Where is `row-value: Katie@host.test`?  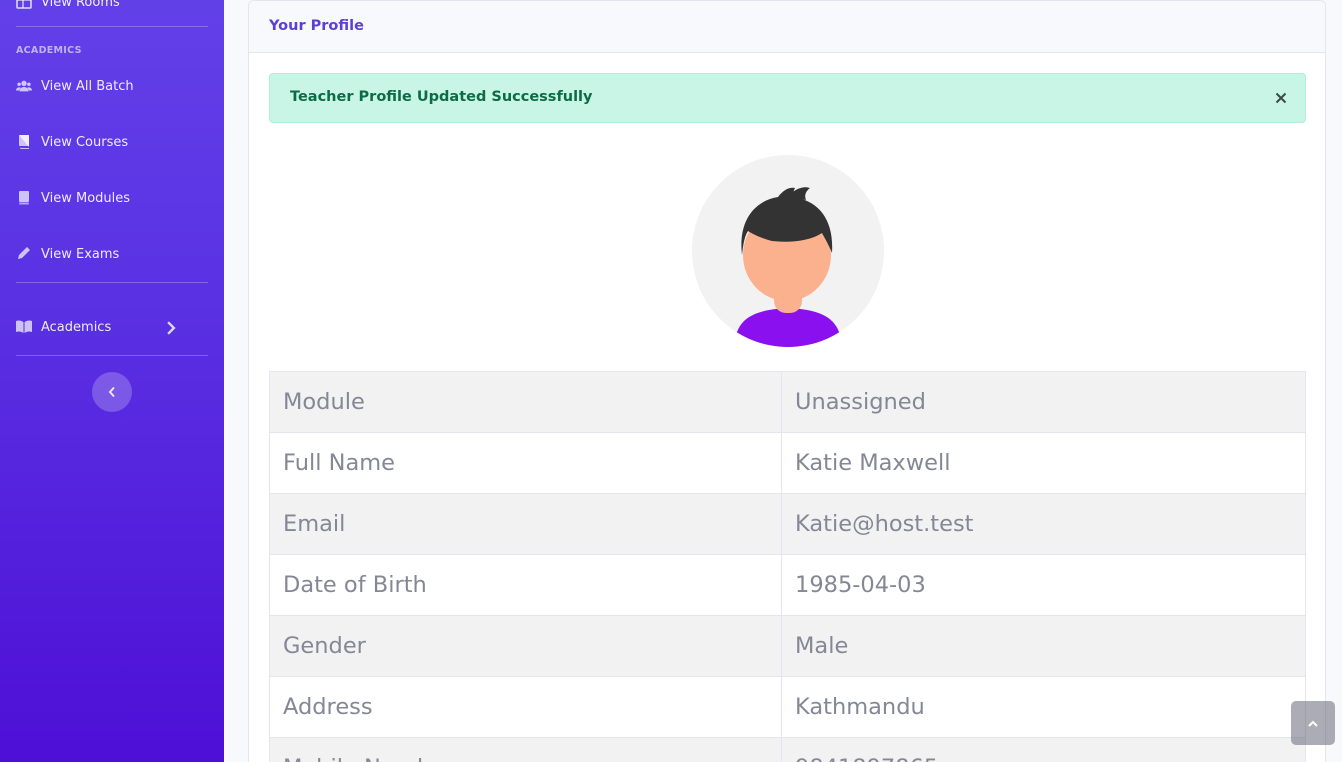 row-value: Katie@host.test is located at coordinates (1043, 524).